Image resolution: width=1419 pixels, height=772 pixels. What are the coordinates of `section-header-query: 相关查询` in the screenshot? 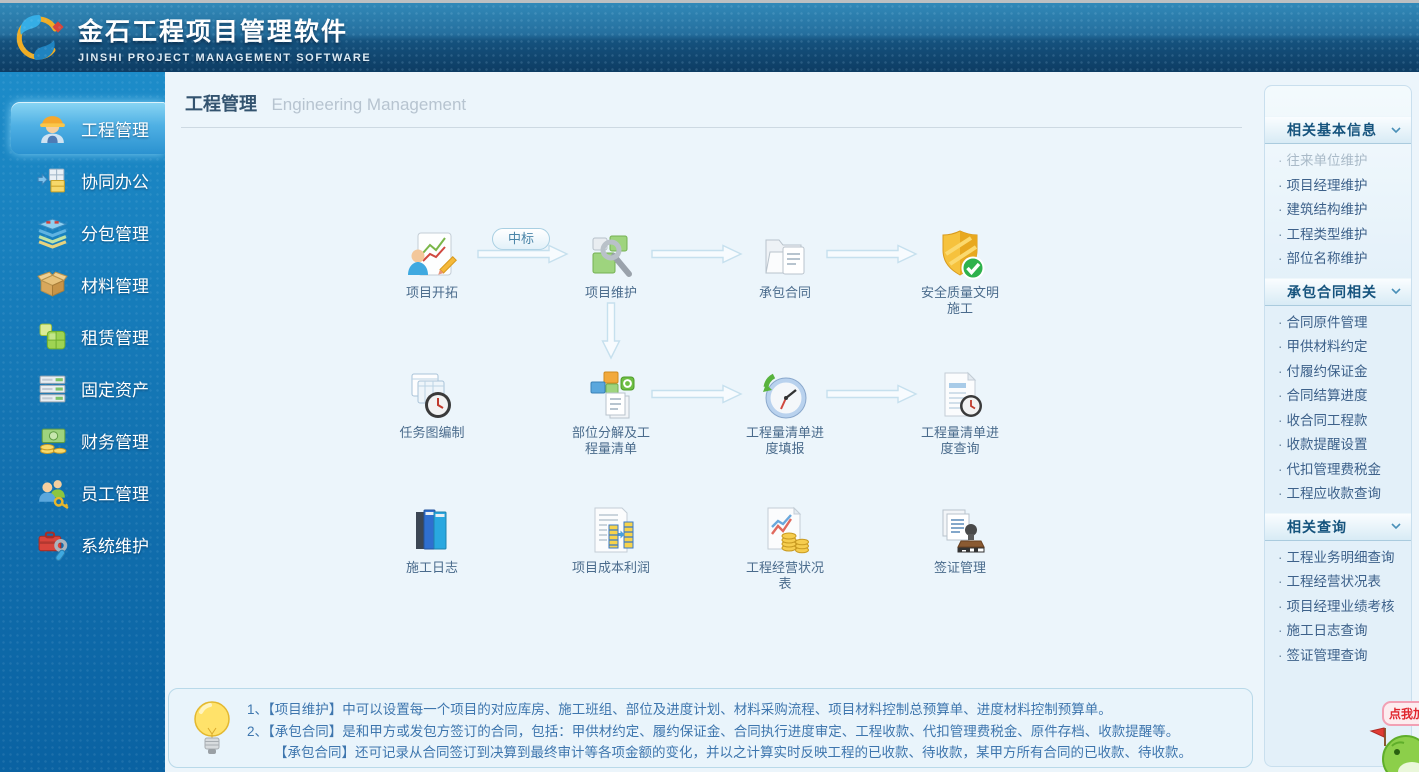 It's located at (1338, 526).